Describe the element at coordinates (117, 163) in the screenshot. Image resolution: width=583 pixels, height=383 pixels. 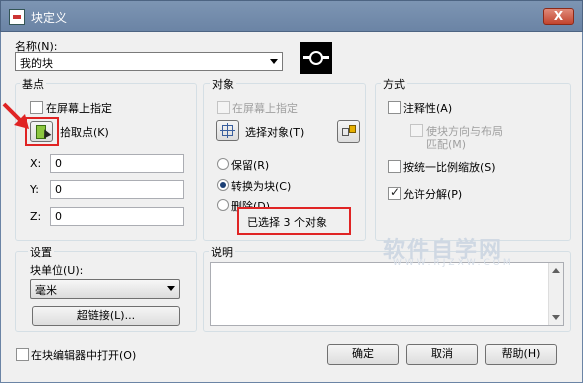
I see `x-field: 0` at that location.